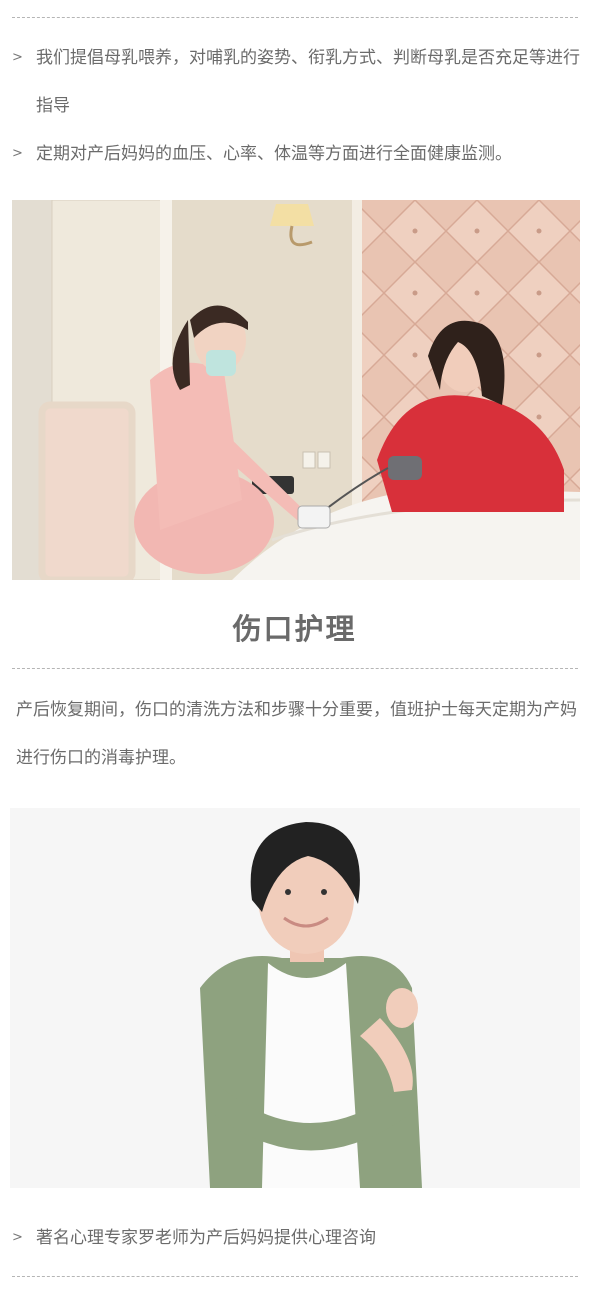  Describe the element at coordinates (295, 668) in the screenshot. I see `section-divider` at that location.